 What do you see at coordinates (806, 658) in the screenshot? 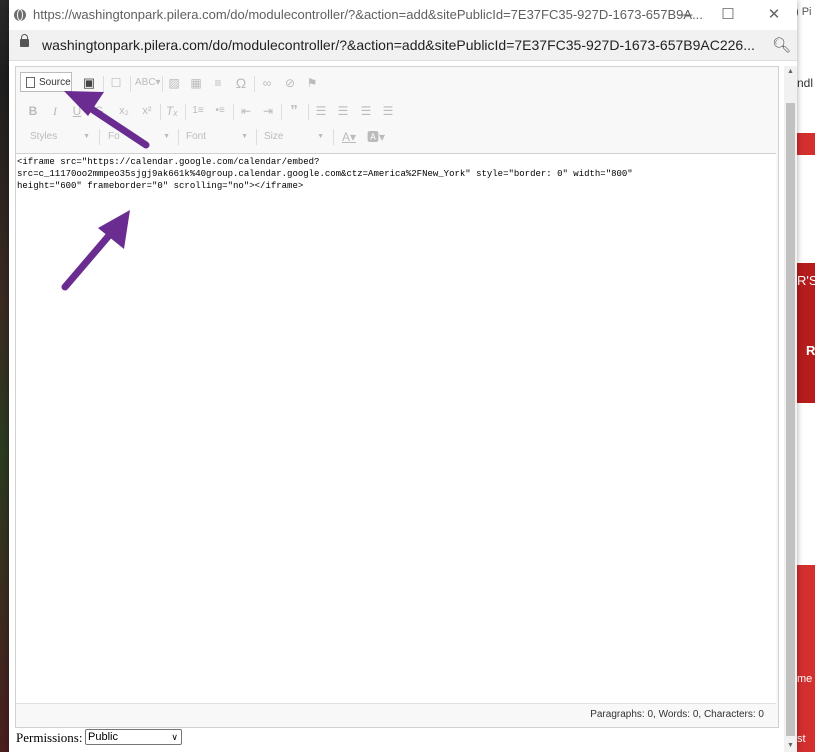
I see `bg-red-footer` at bounding box center [806, 658].